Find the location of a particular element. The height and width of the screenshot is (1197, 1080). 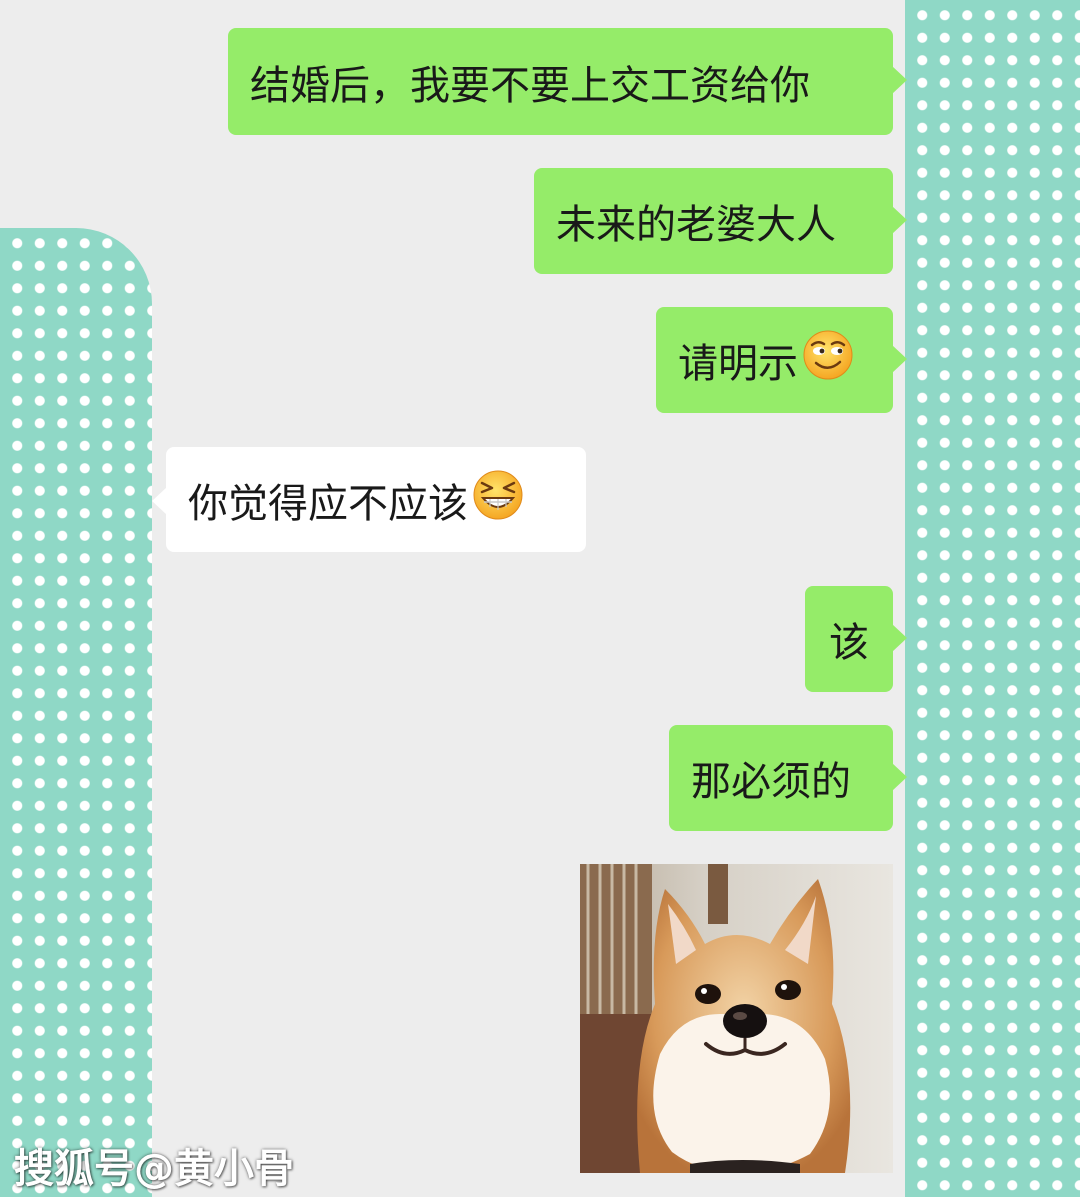

message-bubble-sent: 请明示 is located at coordinates (781, 360).